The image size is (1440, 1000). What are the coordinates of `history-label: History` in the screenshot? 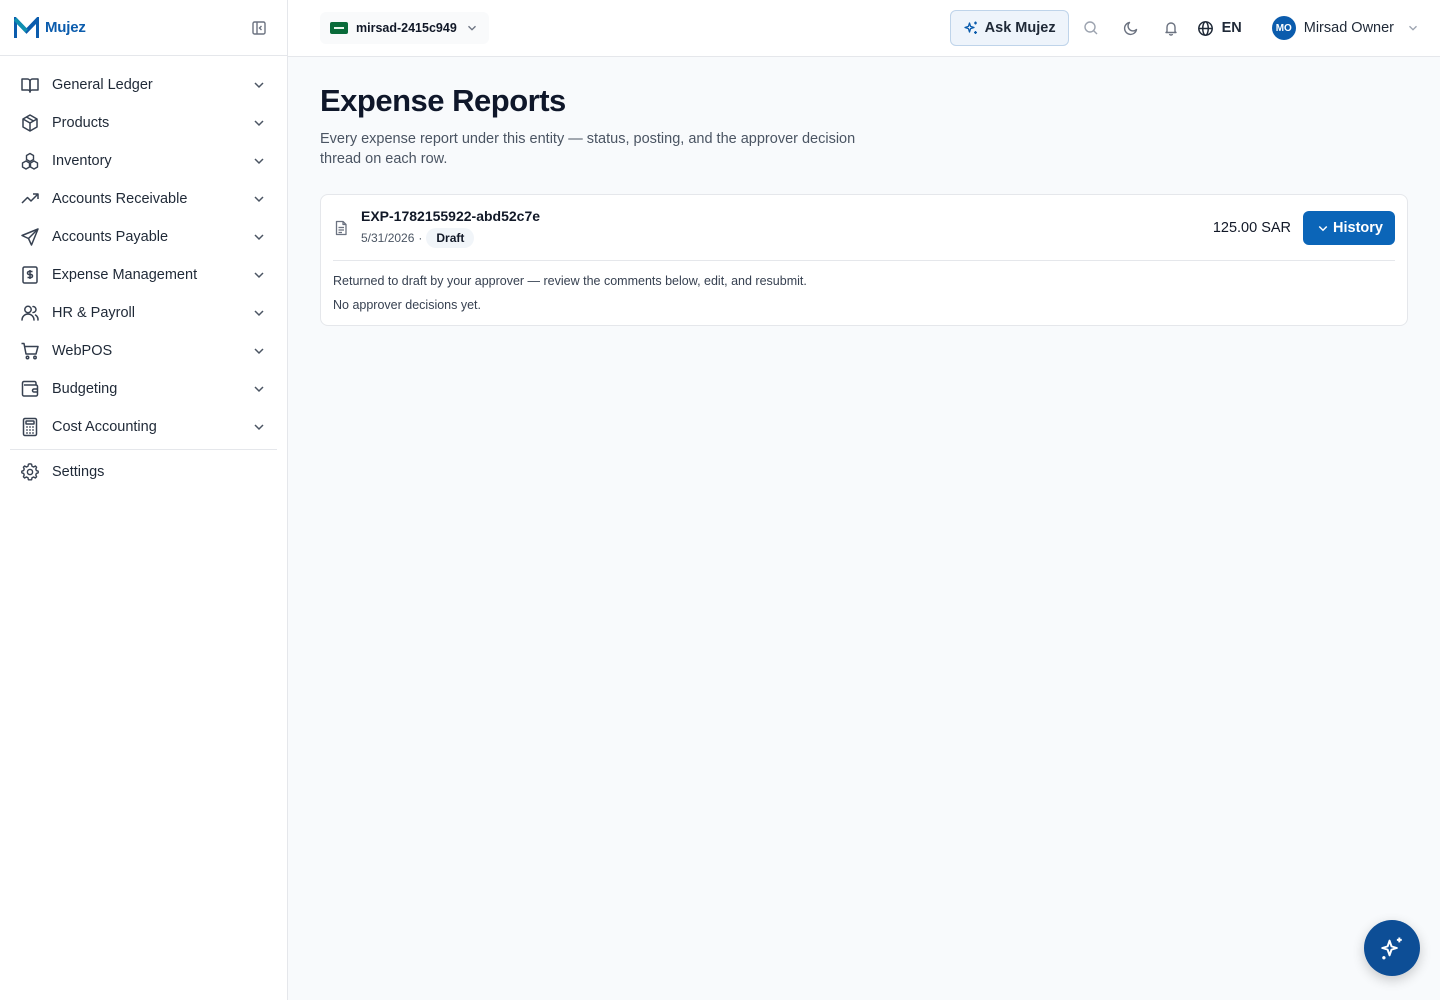 It's located at (1358, 227).